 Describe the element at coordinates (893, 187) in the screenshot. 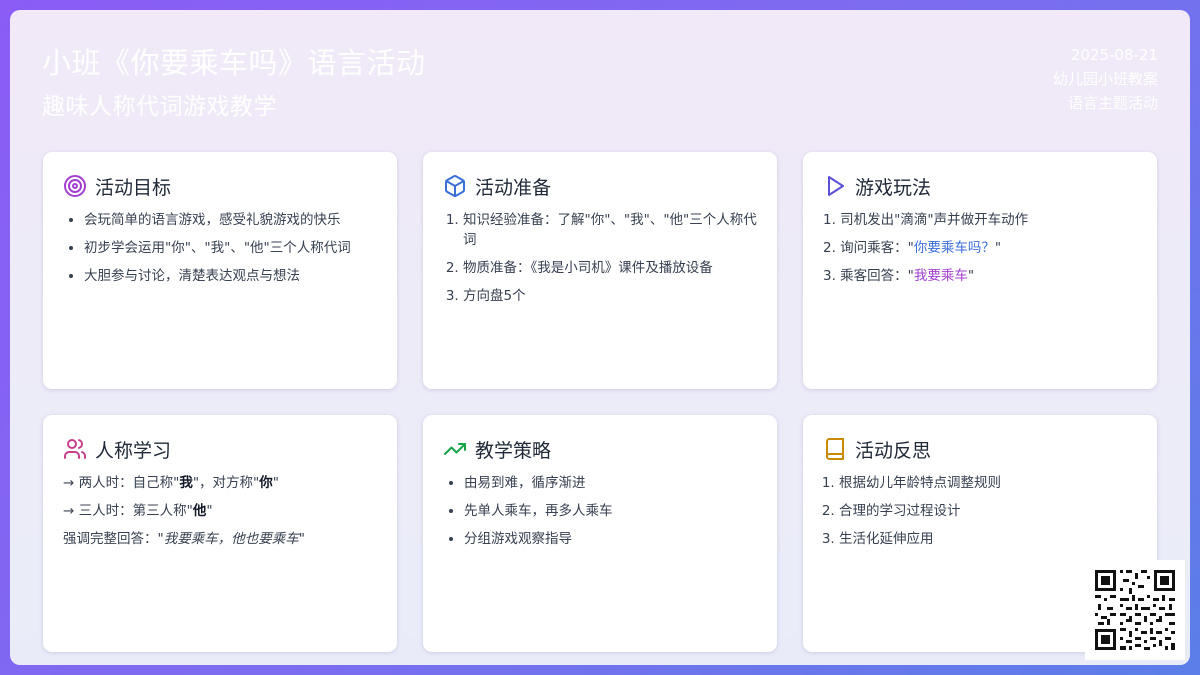

I see `card-title: 游戏玩法` at that location.